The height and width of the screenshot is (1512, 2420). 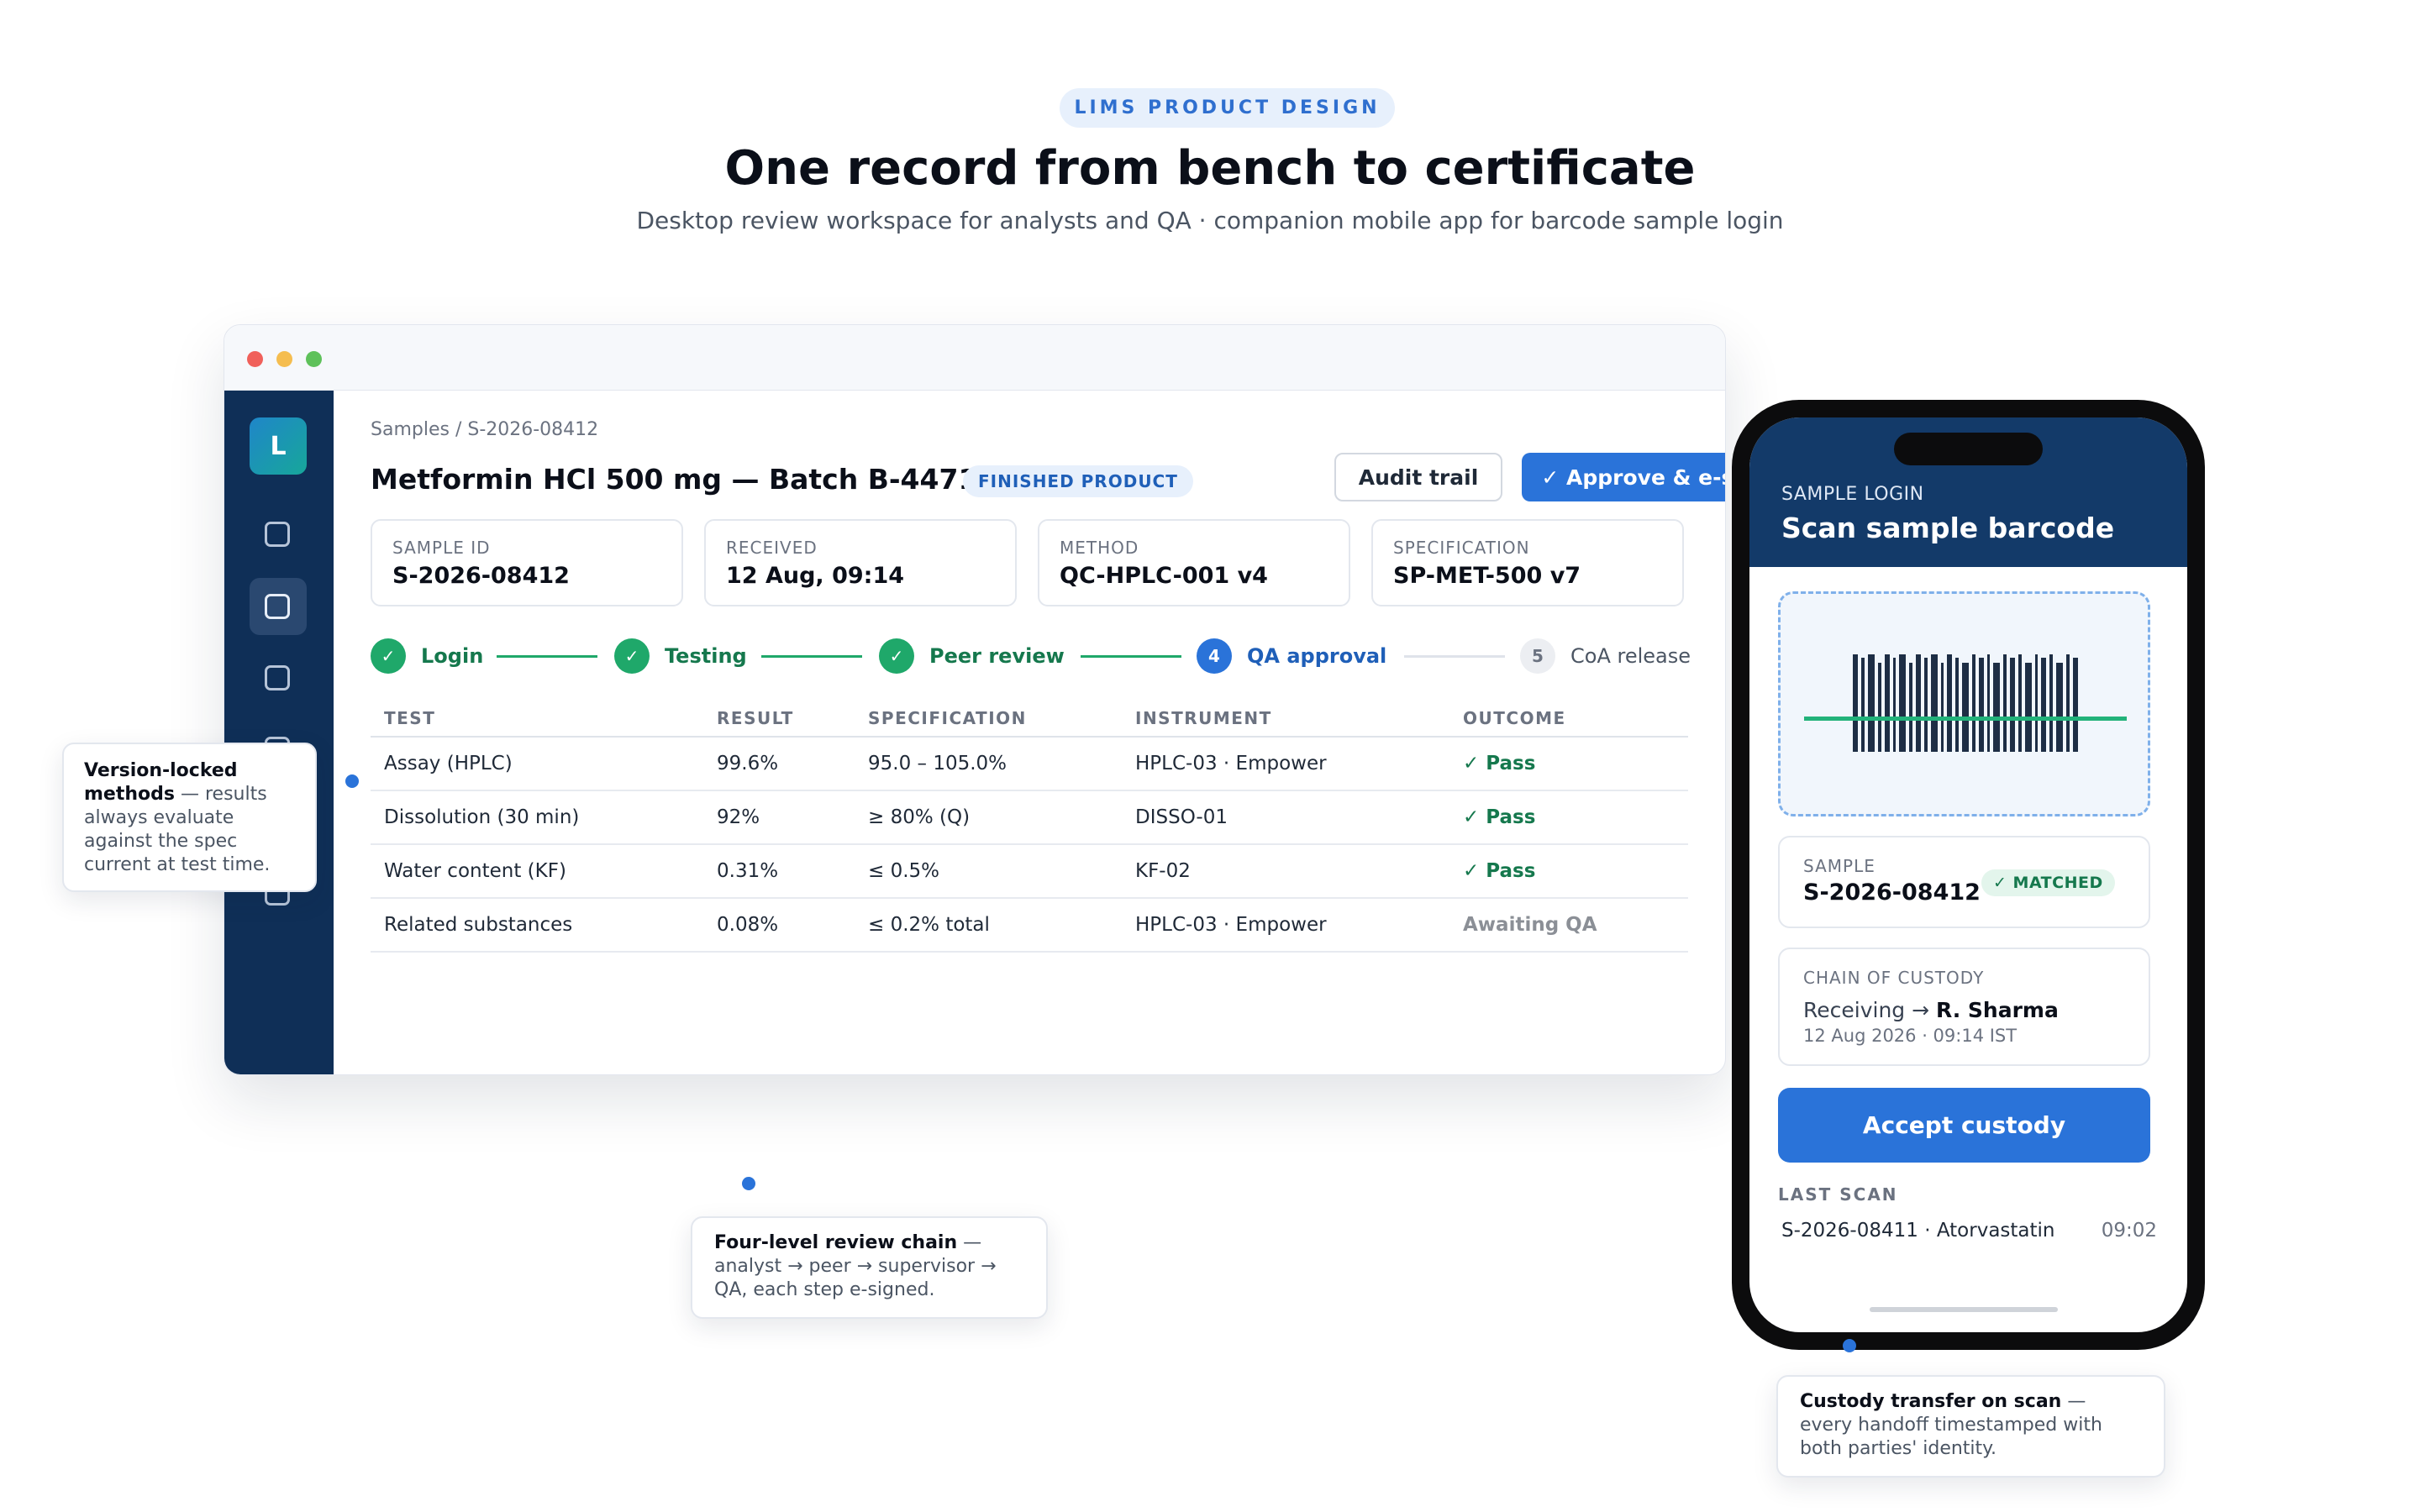 What do you see at coordinates (1181, 817) in the screenshot?
I see `cell-instrument: DISSO-01` at bounding box center [1181, 817].